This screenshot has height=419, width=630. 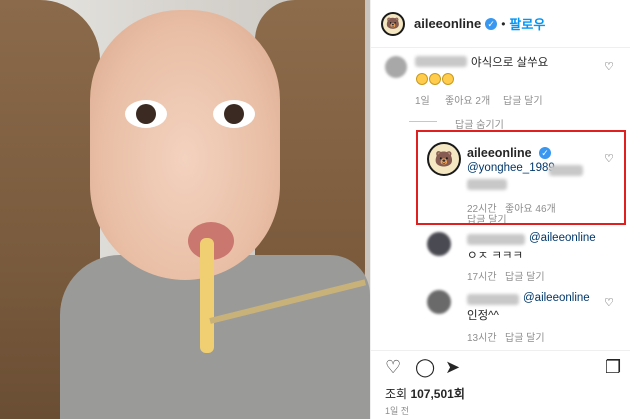 I want to click on like-reply-heart-icon: ♡, so click(x=609, y=302).